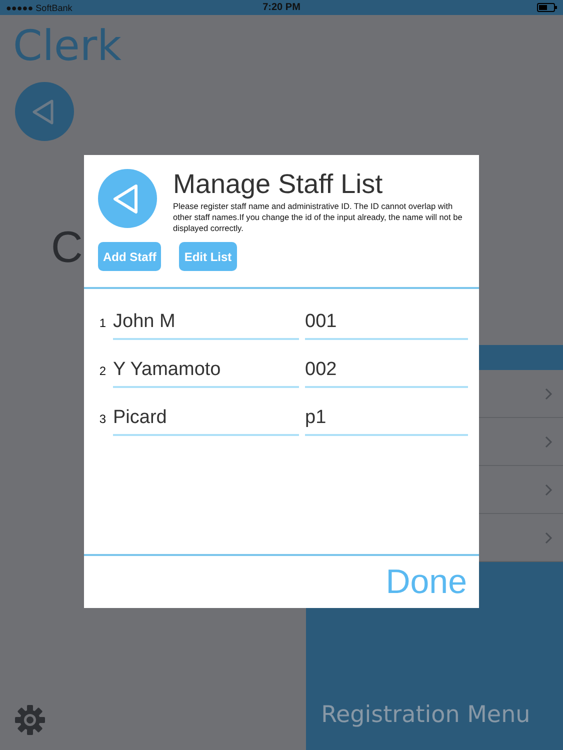 This screenshot has width=563, height=750. Describe the element at coordinates (102, 323) in the screenshot. I see `row-number: 1` at that location.